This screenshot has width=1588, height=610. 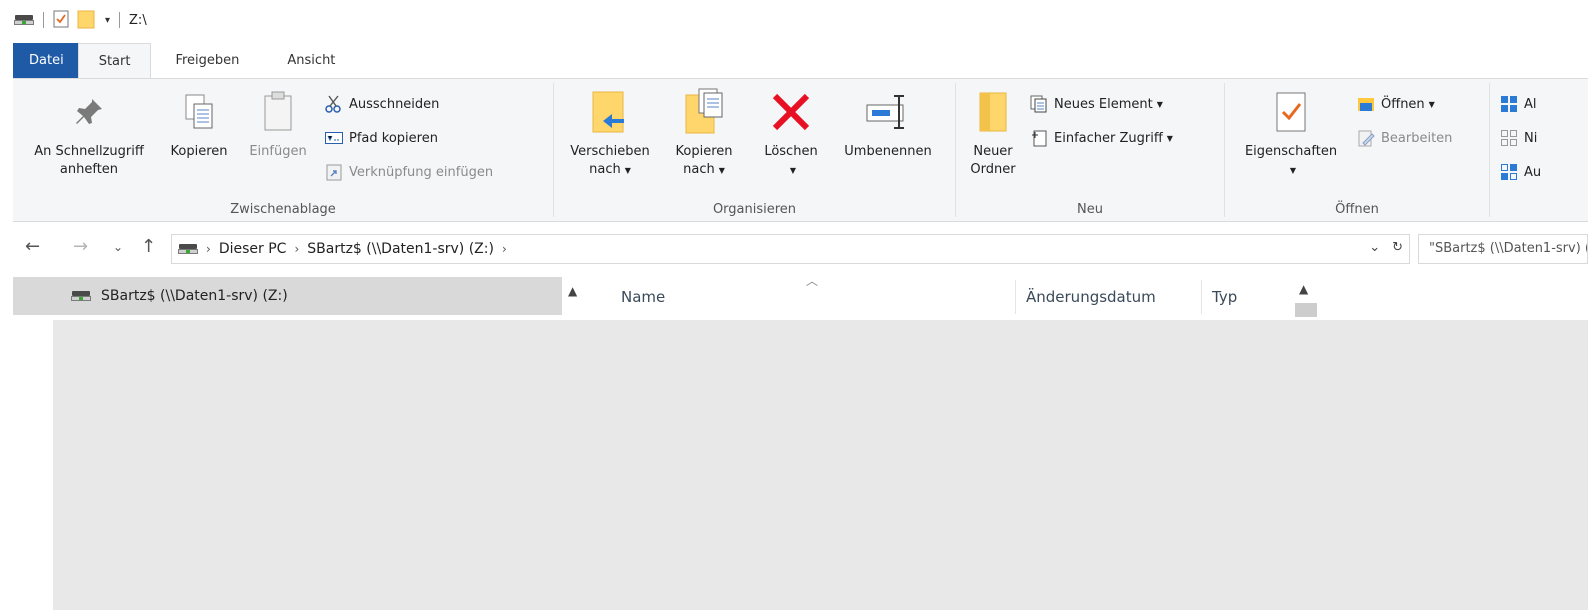 I want to click on select-all-button: Al, so click(x=1518, y=104).